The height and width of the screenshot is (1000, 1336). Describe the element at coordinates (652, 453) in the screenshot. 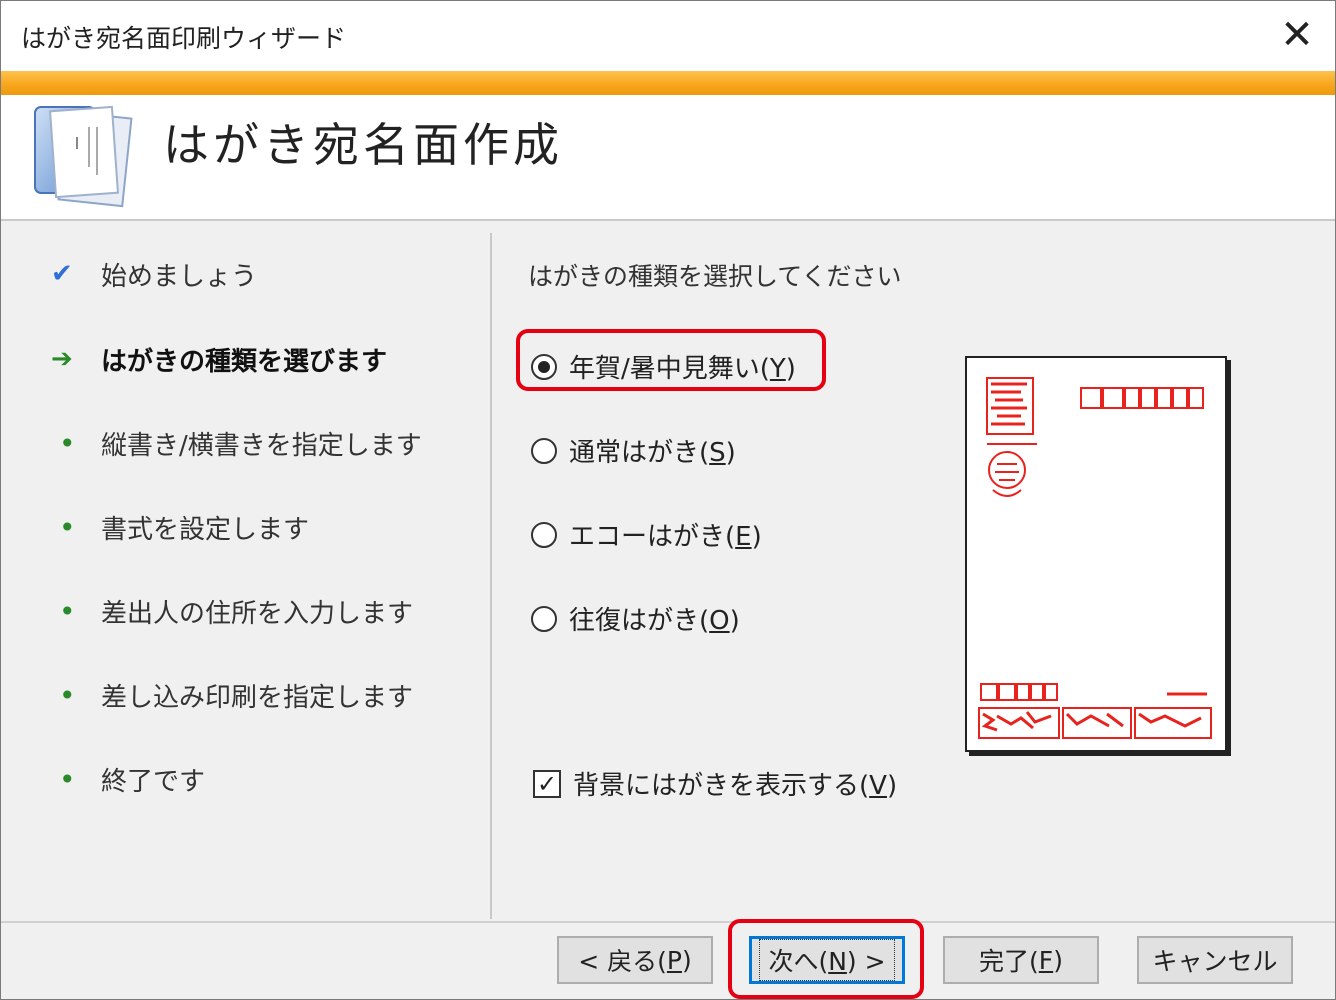

I see `radio-label: 通常はがき(S)` at that location.